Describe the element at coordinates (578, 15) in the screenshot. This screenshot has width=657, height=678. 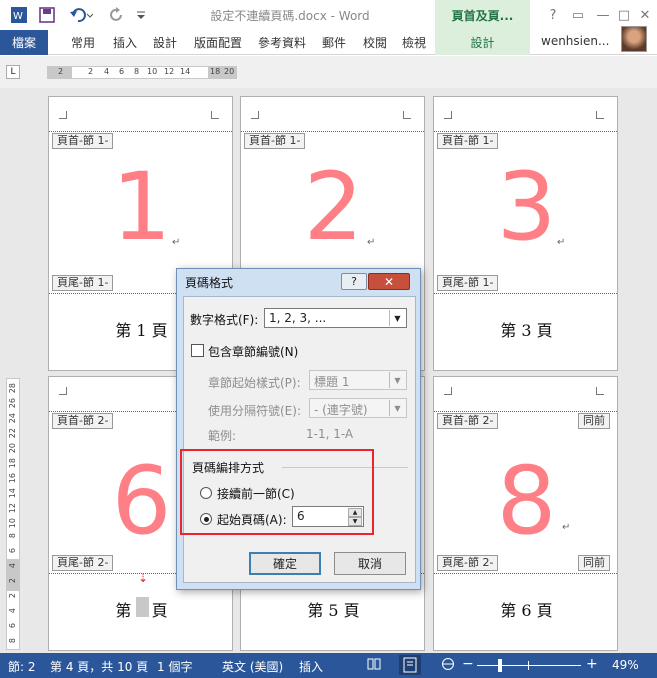
I see `ribbon-display-options-button: ▭` at that location.